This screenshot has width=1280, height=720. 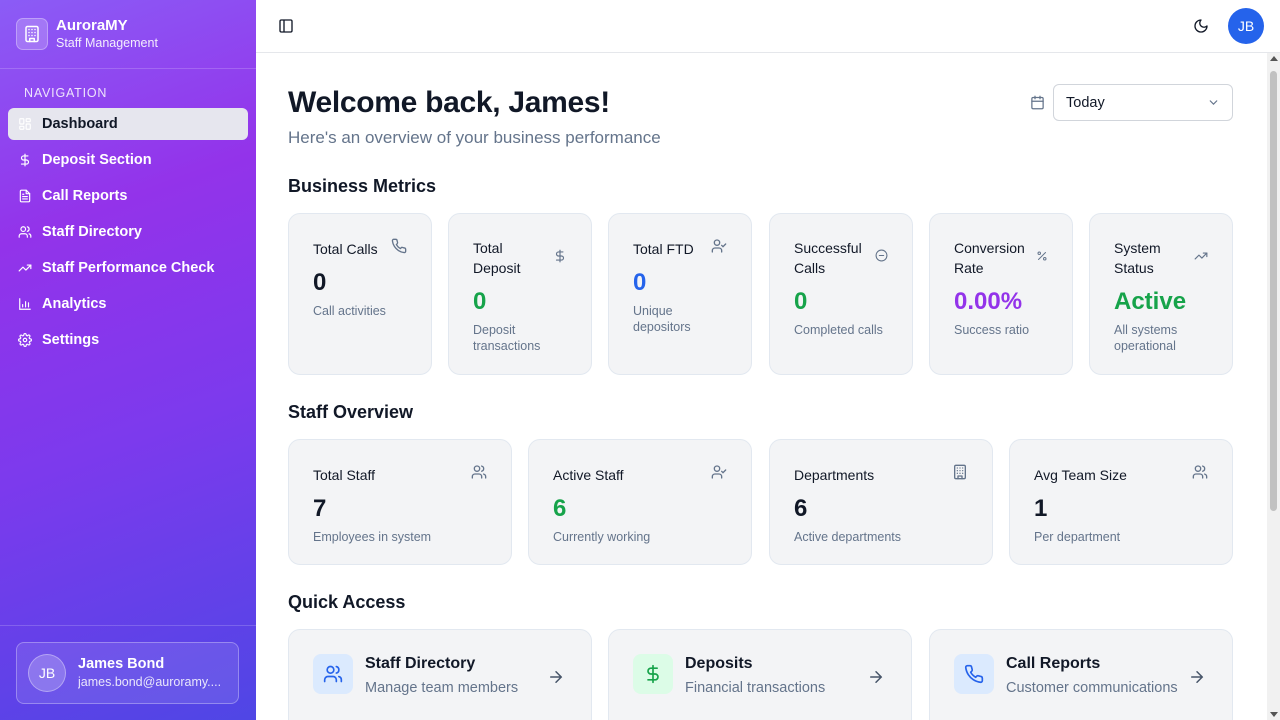 I want to click on metric-card-successful-calls: Successful Calls 0 Completed calls, so click(x=841, y=294).